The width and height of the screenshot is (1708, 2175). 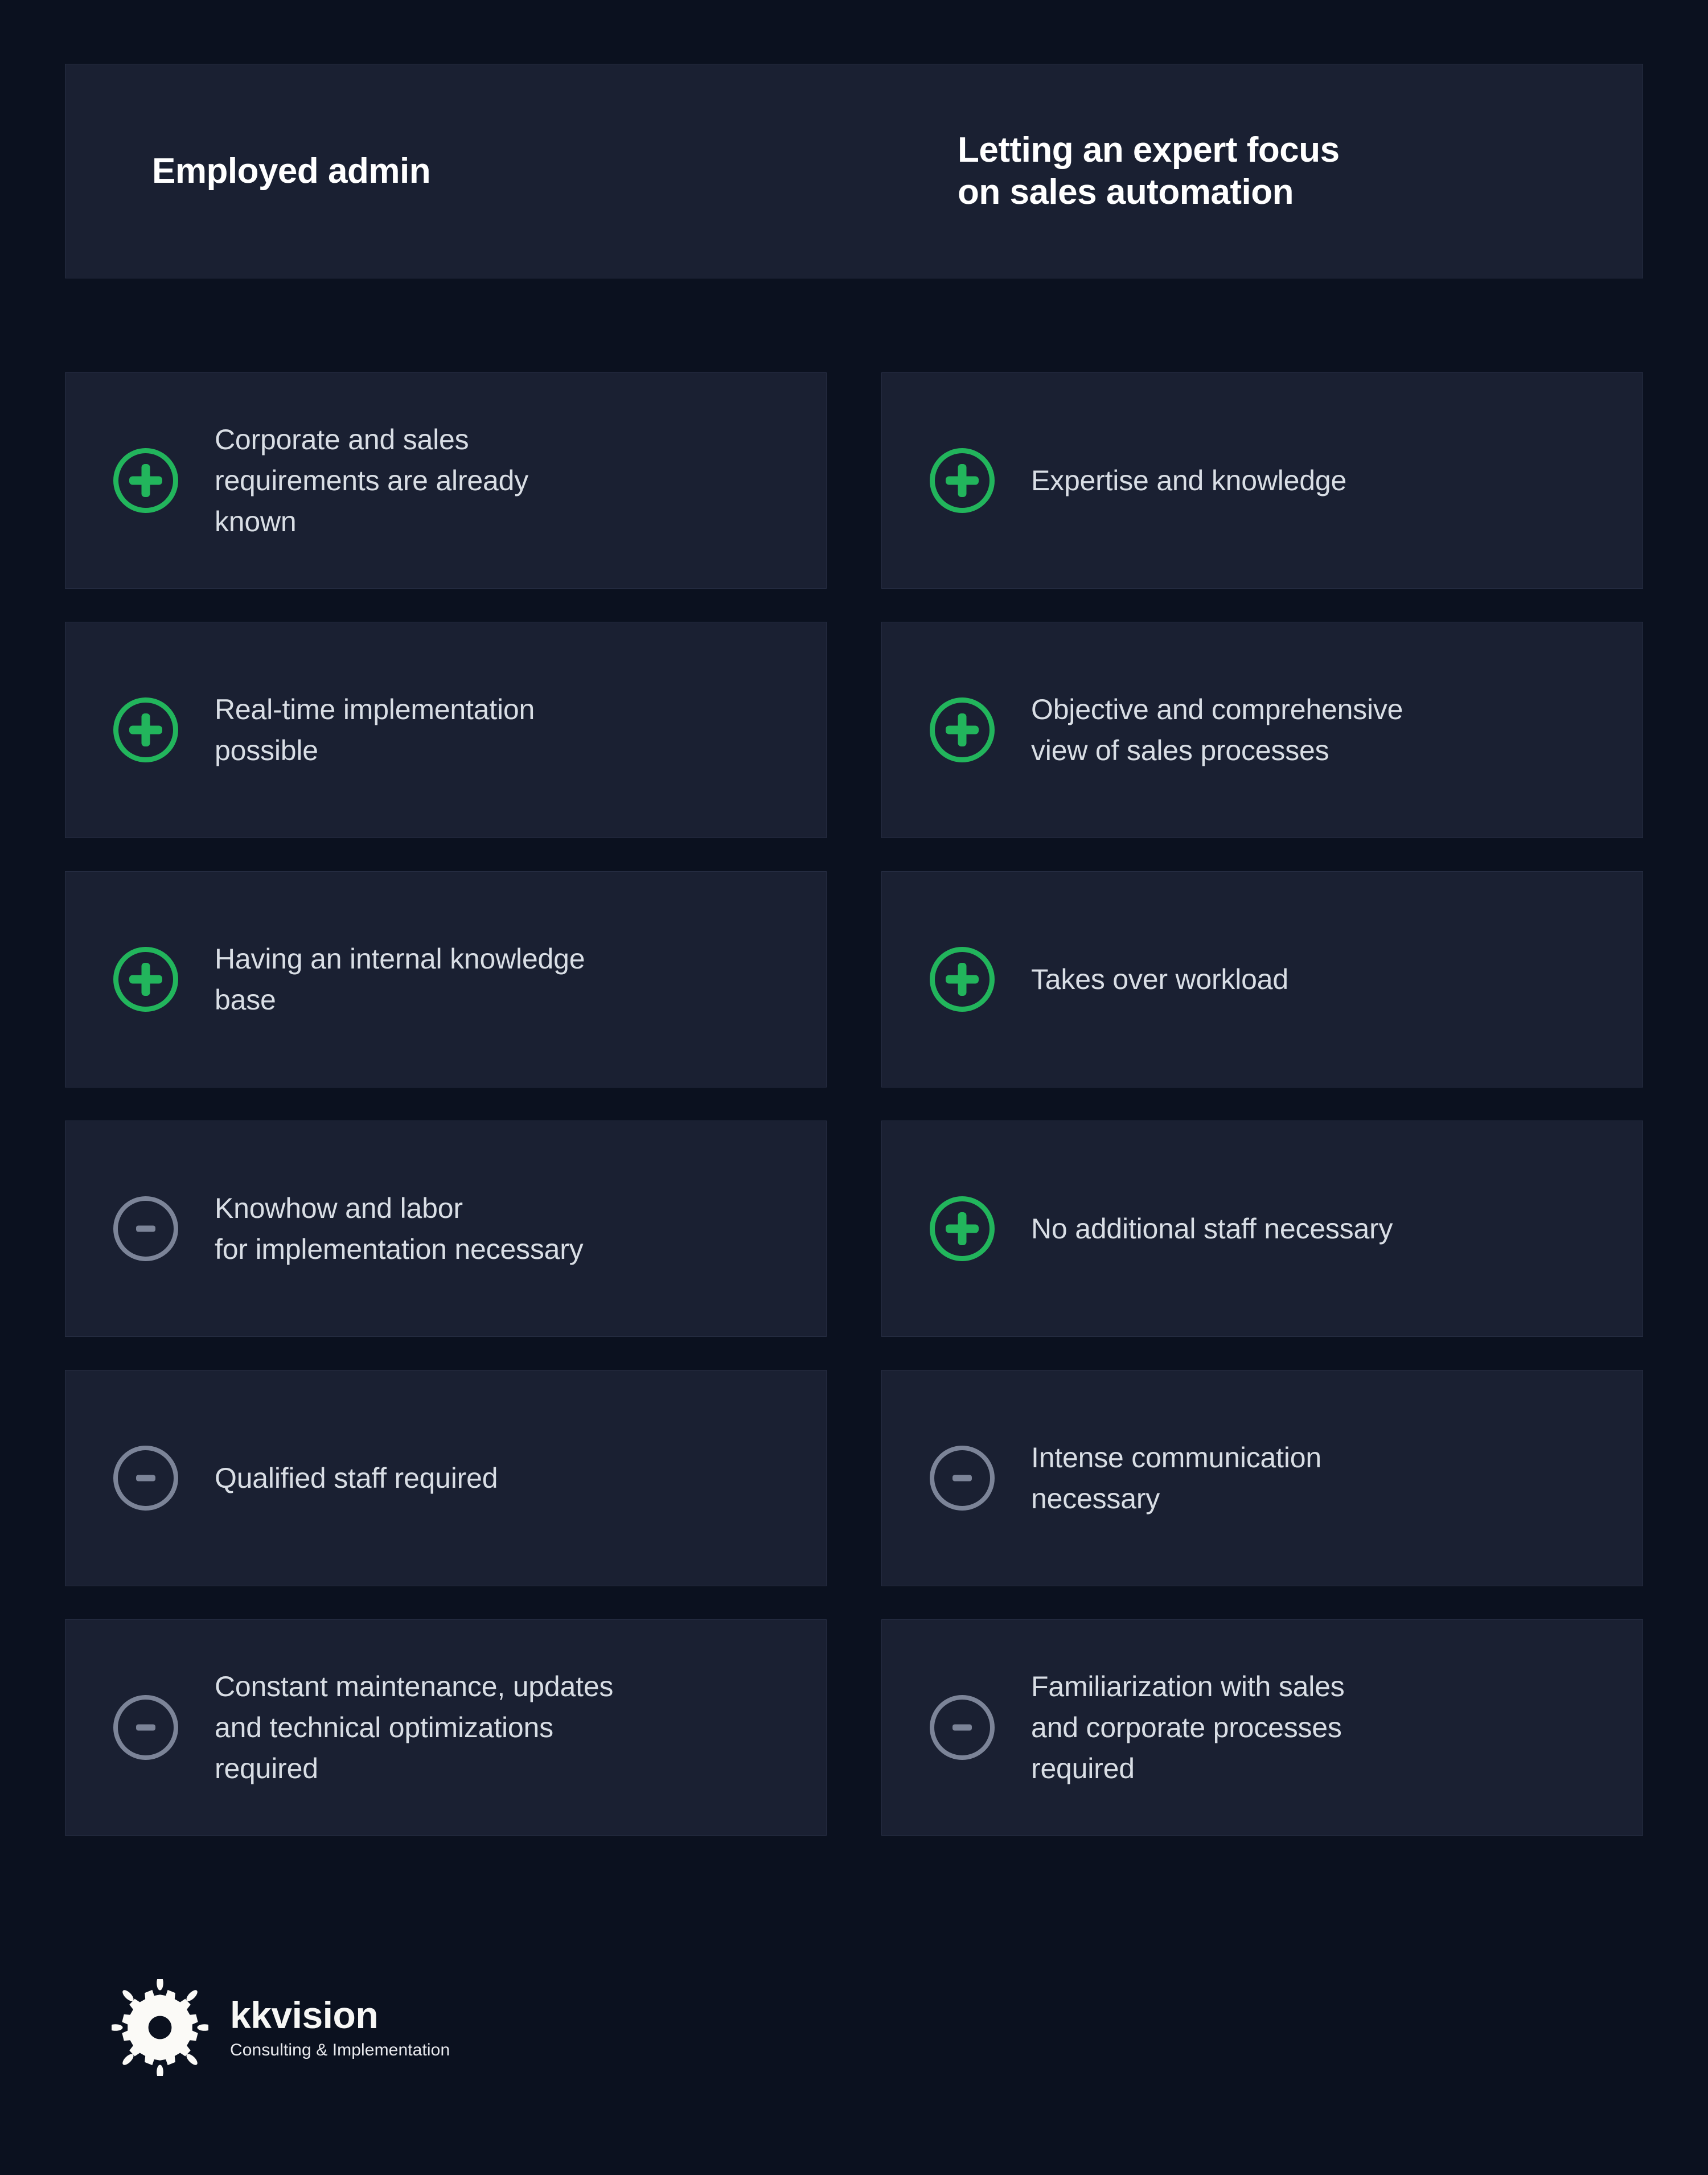 I want to click on brand-tagline: Consulting & Implementation, so click(x=340, y=2050).